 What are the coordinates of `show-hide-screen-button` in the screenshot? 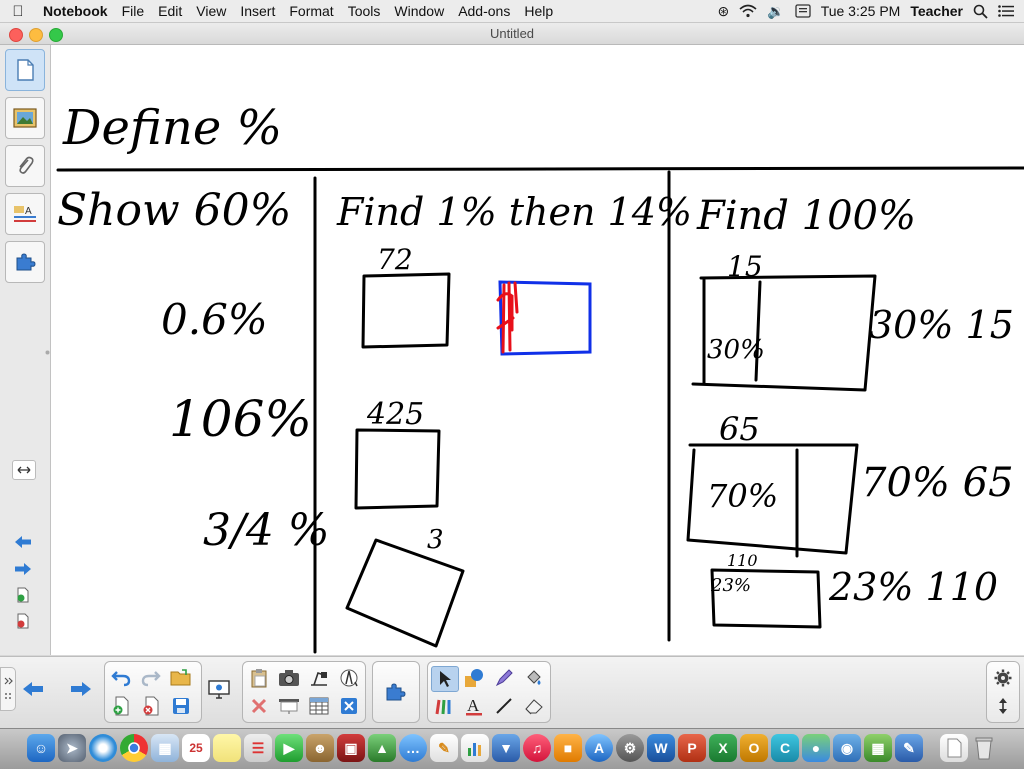 It's located at (289, 706).